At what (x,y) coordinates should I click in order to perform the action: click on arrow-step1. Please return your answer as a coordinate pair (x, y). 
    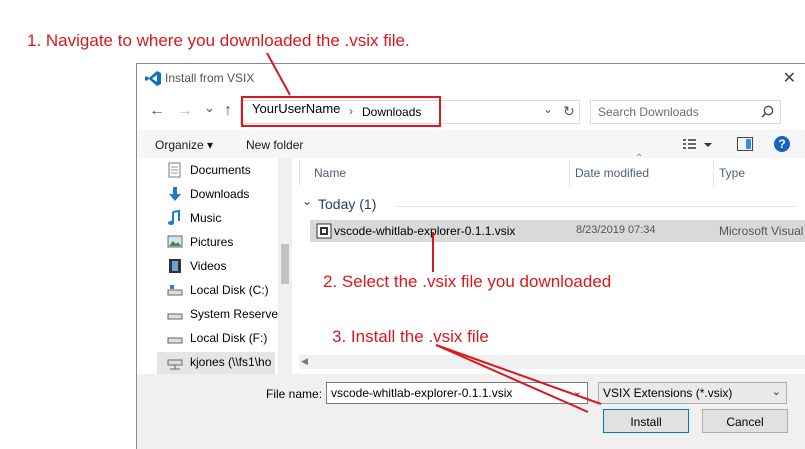
    Looking at the image, I should click on (278, 74).